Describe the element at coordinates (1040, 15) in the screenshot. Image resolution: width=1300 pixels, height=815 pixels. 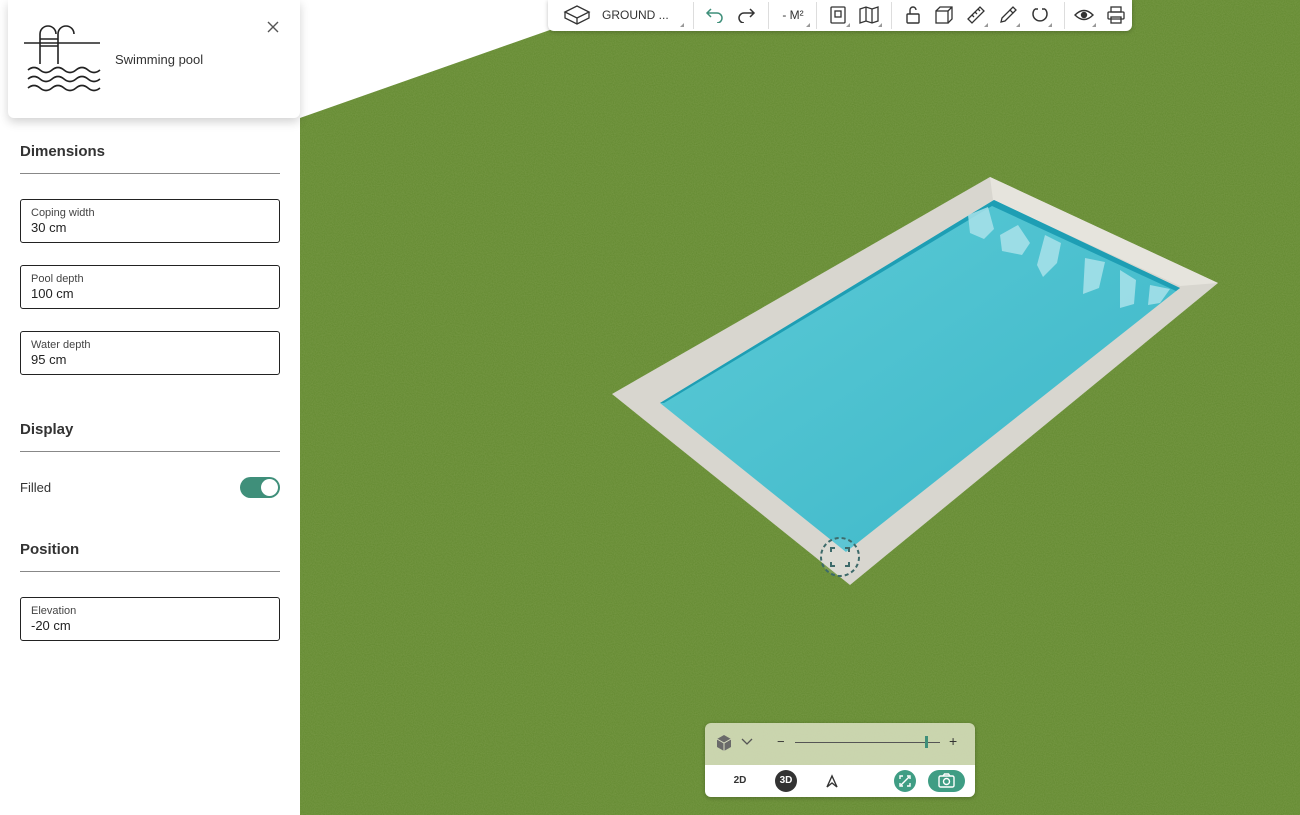
I see `magnet-icon` at that location.